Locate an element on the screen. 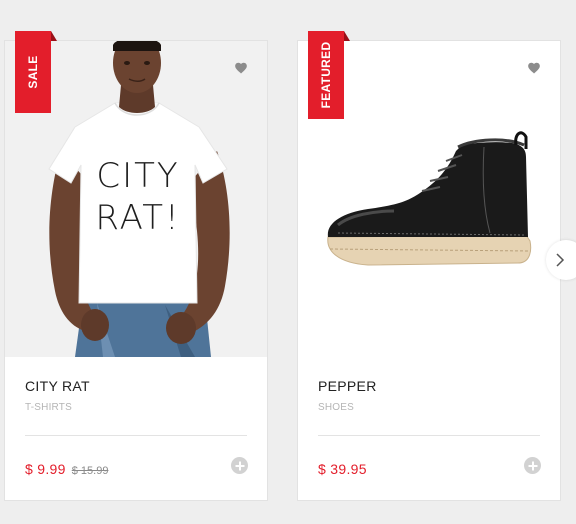  badge-label: SALE is located at coordinates (33, 72).